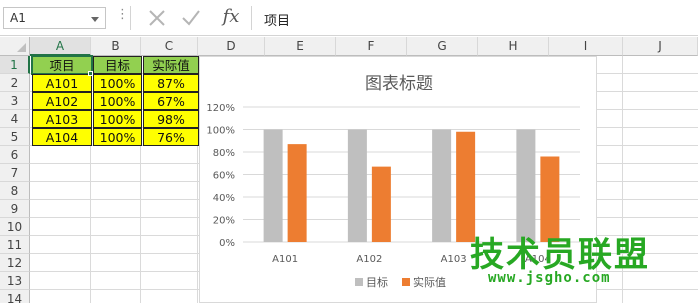 The height and width of the screenshot is (303, 698). I want to click on name-box: A1, so click(54, 18).